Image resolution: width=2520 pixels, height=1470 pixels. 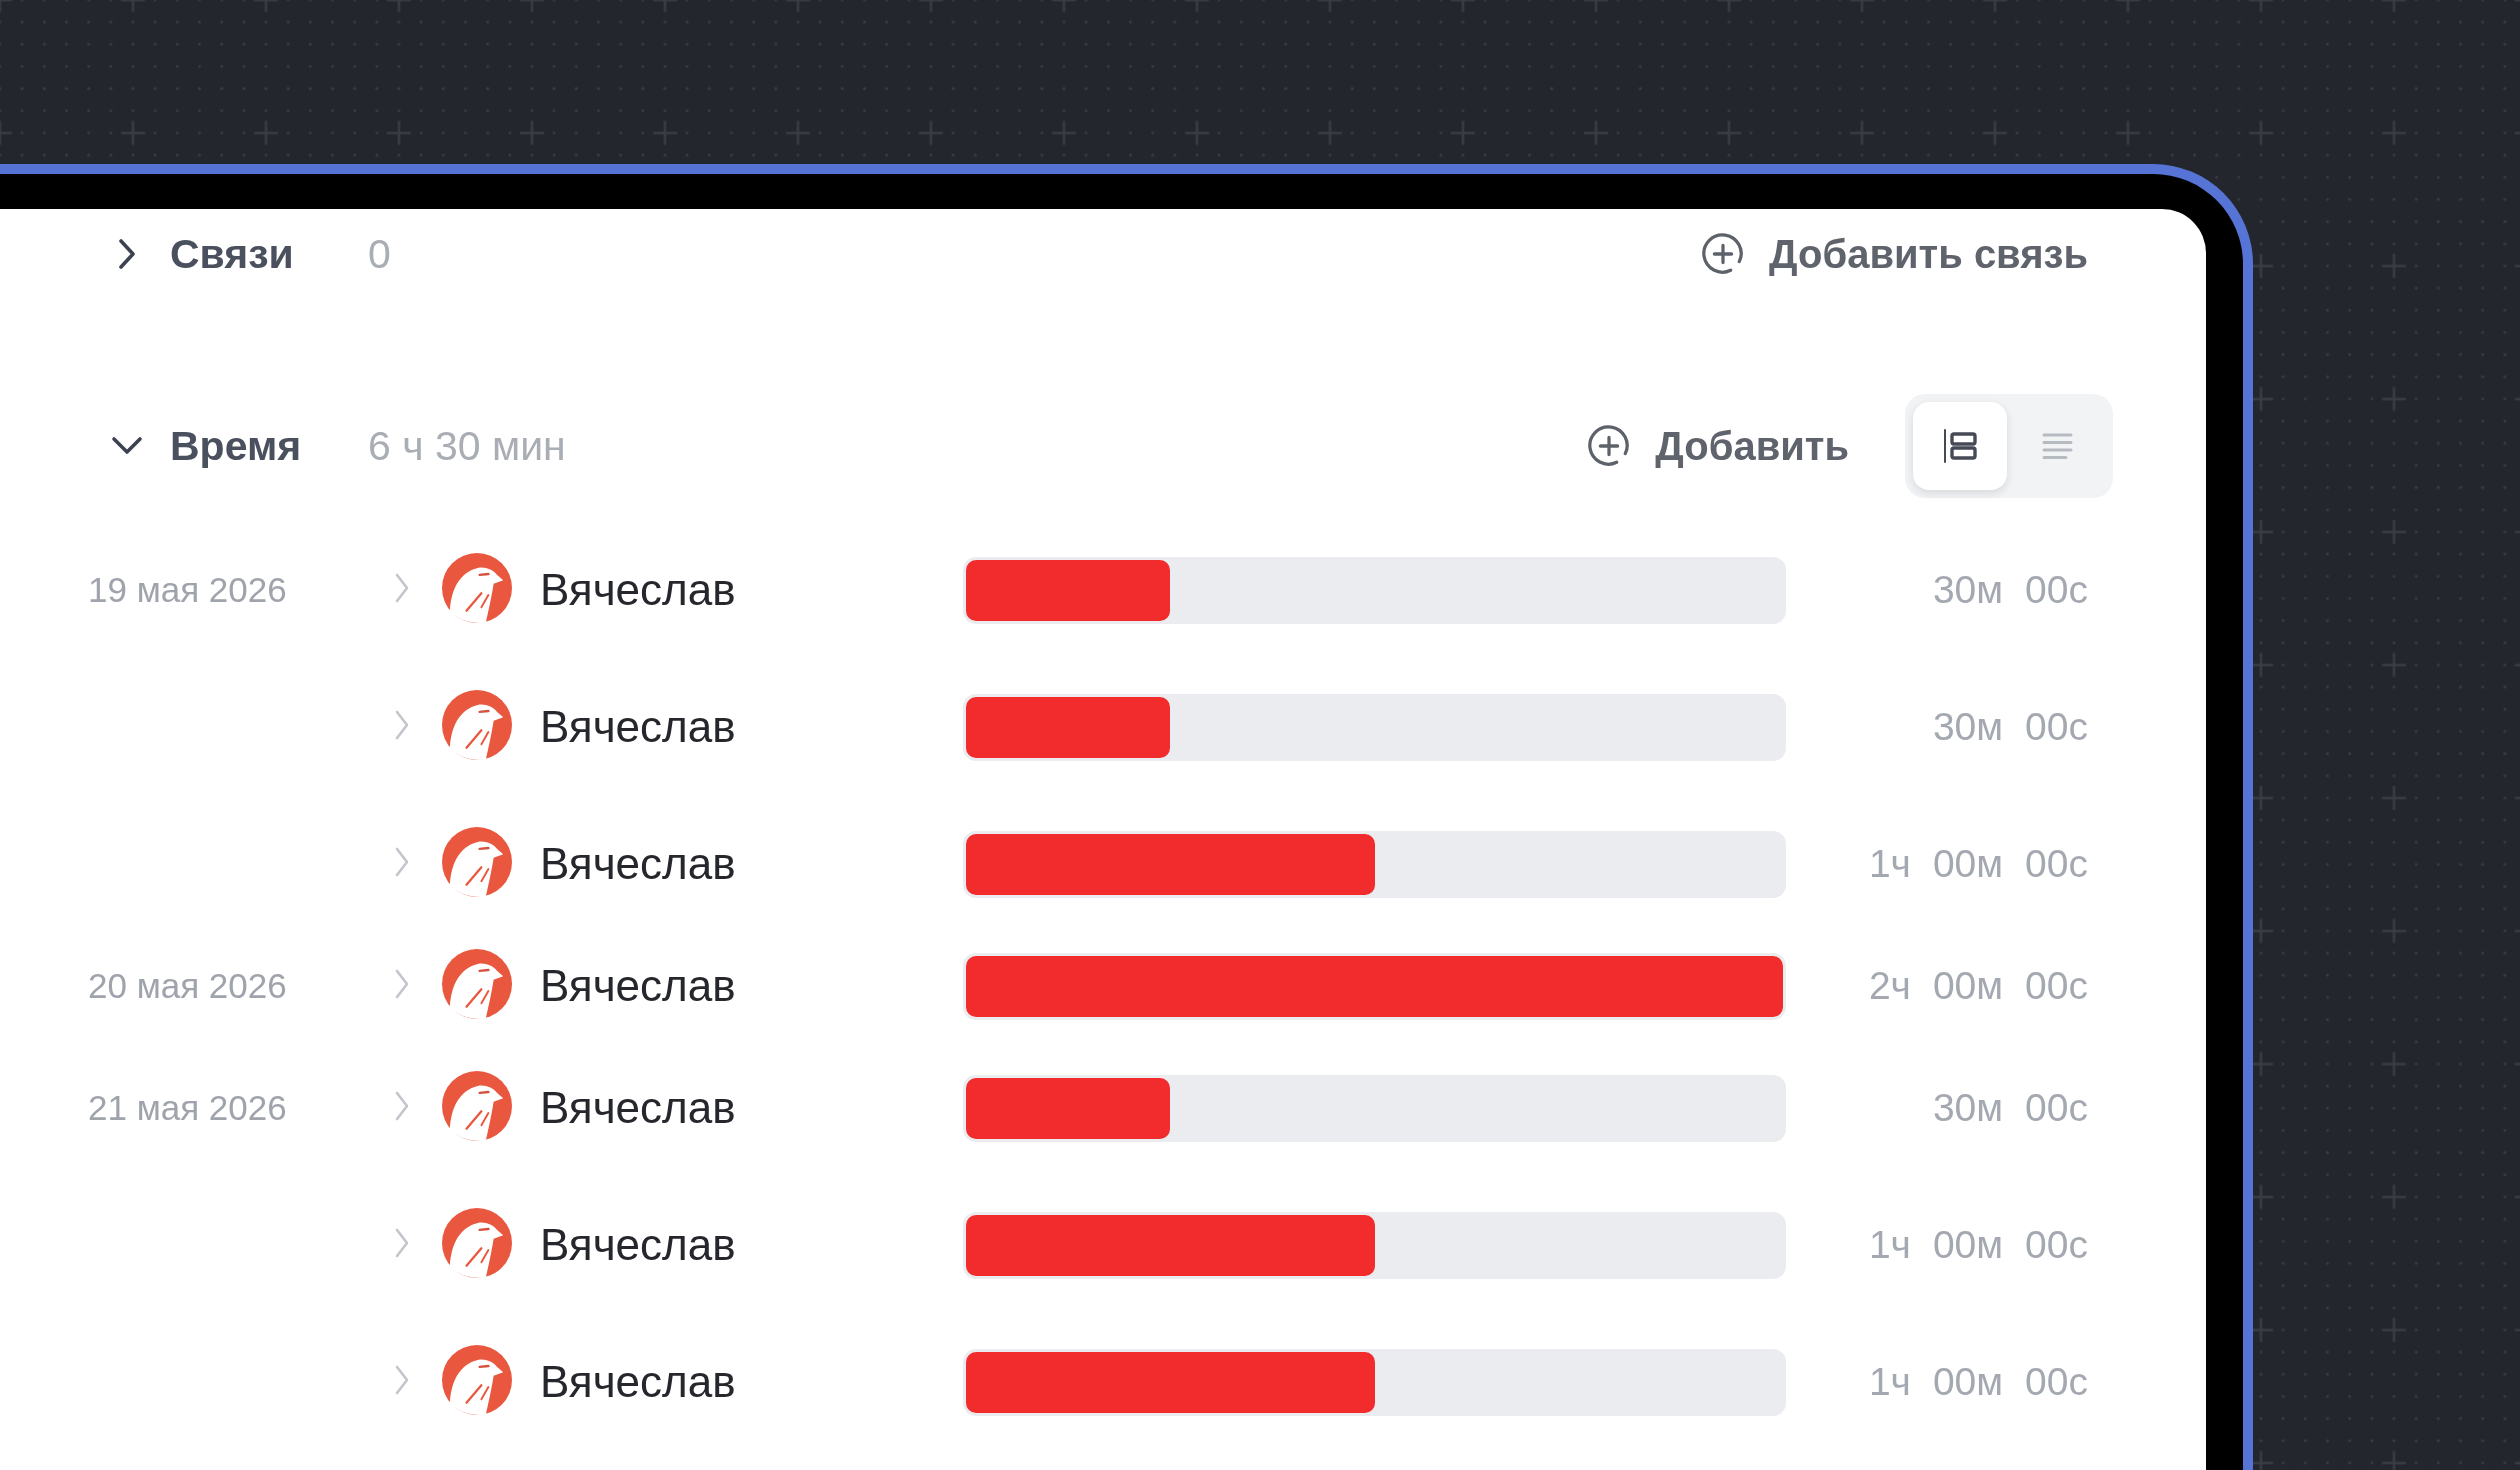 I want to click on duration-text: 2ч, so click(x=1889, y=986).